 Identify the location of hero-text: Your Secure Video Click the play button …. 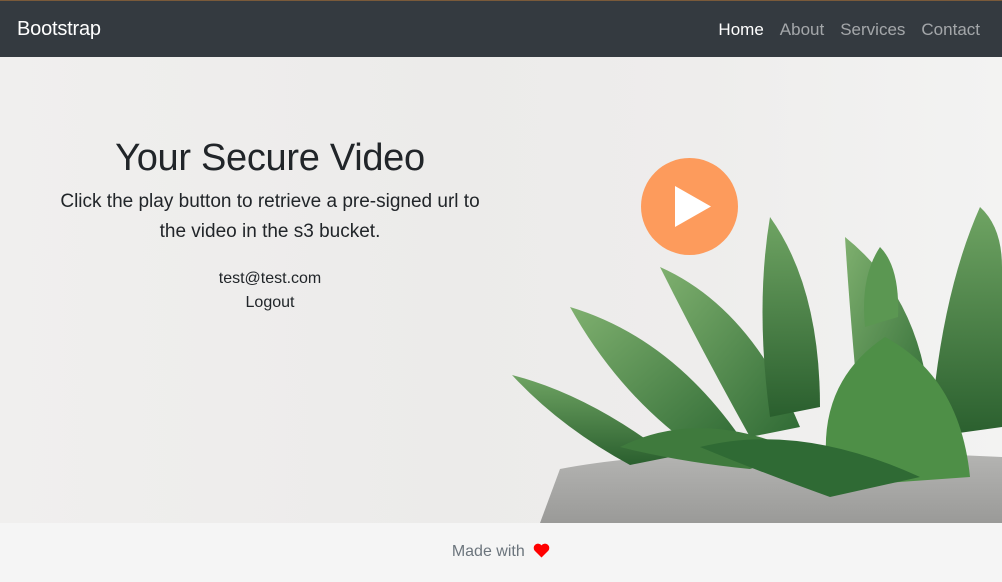
(270, 225).